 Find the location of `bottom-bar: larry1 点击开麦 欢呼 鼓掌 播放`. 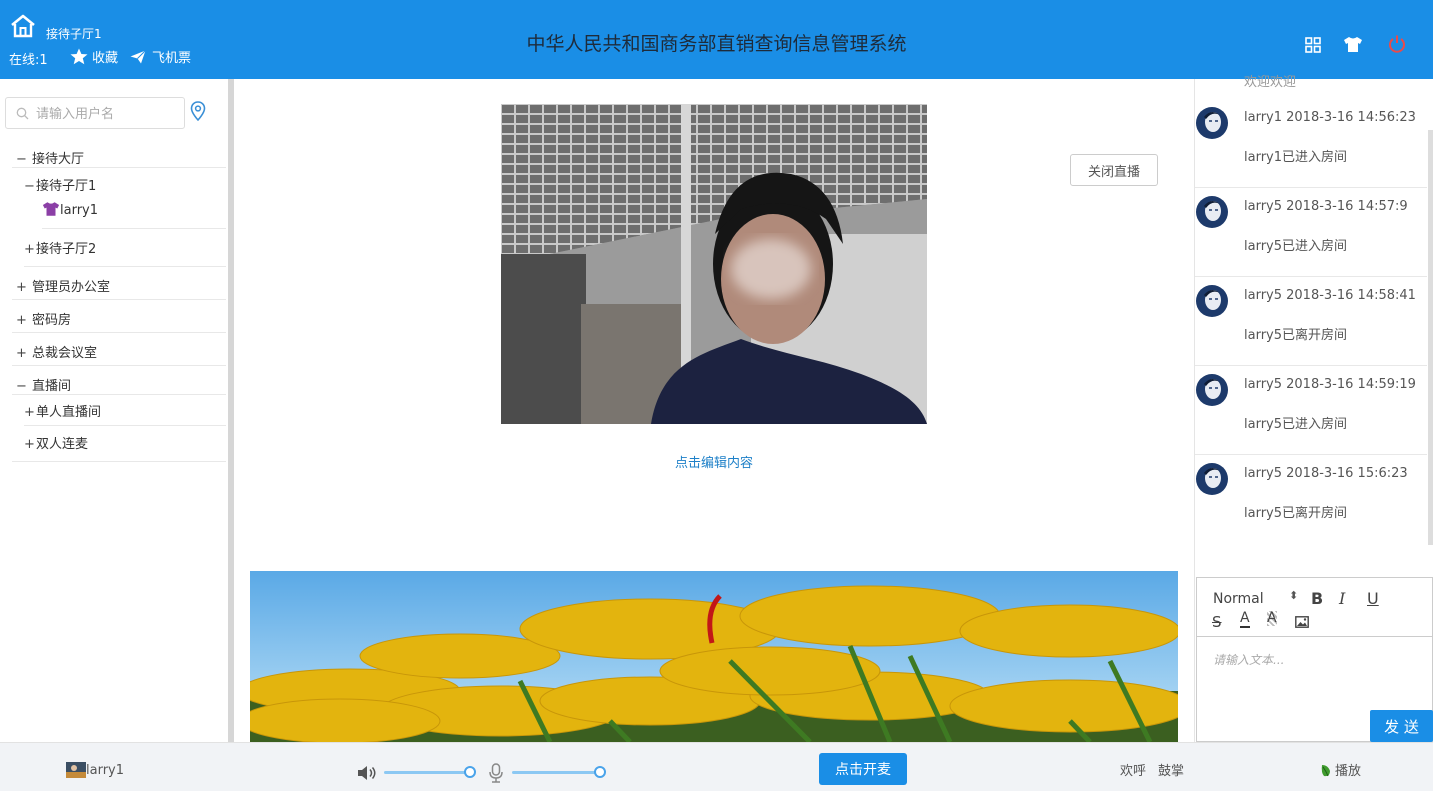

bottom-bar: larry1 点击开麦 欢呼 鼓掌 播放 is located at coordinates (716, 766).